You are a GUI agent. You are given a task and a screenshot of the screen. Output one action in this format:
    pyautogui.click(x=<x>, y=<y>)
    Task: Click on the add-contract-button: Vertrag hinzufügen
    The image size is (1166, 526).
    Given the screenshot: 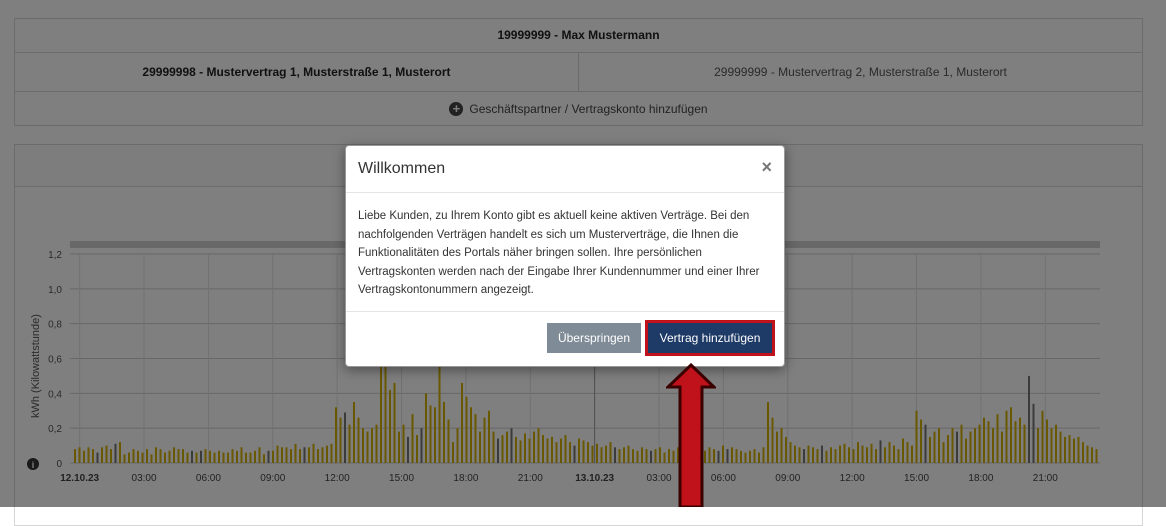 What is the action you would take?
    pyautogui.click(x=710, y=338)
    